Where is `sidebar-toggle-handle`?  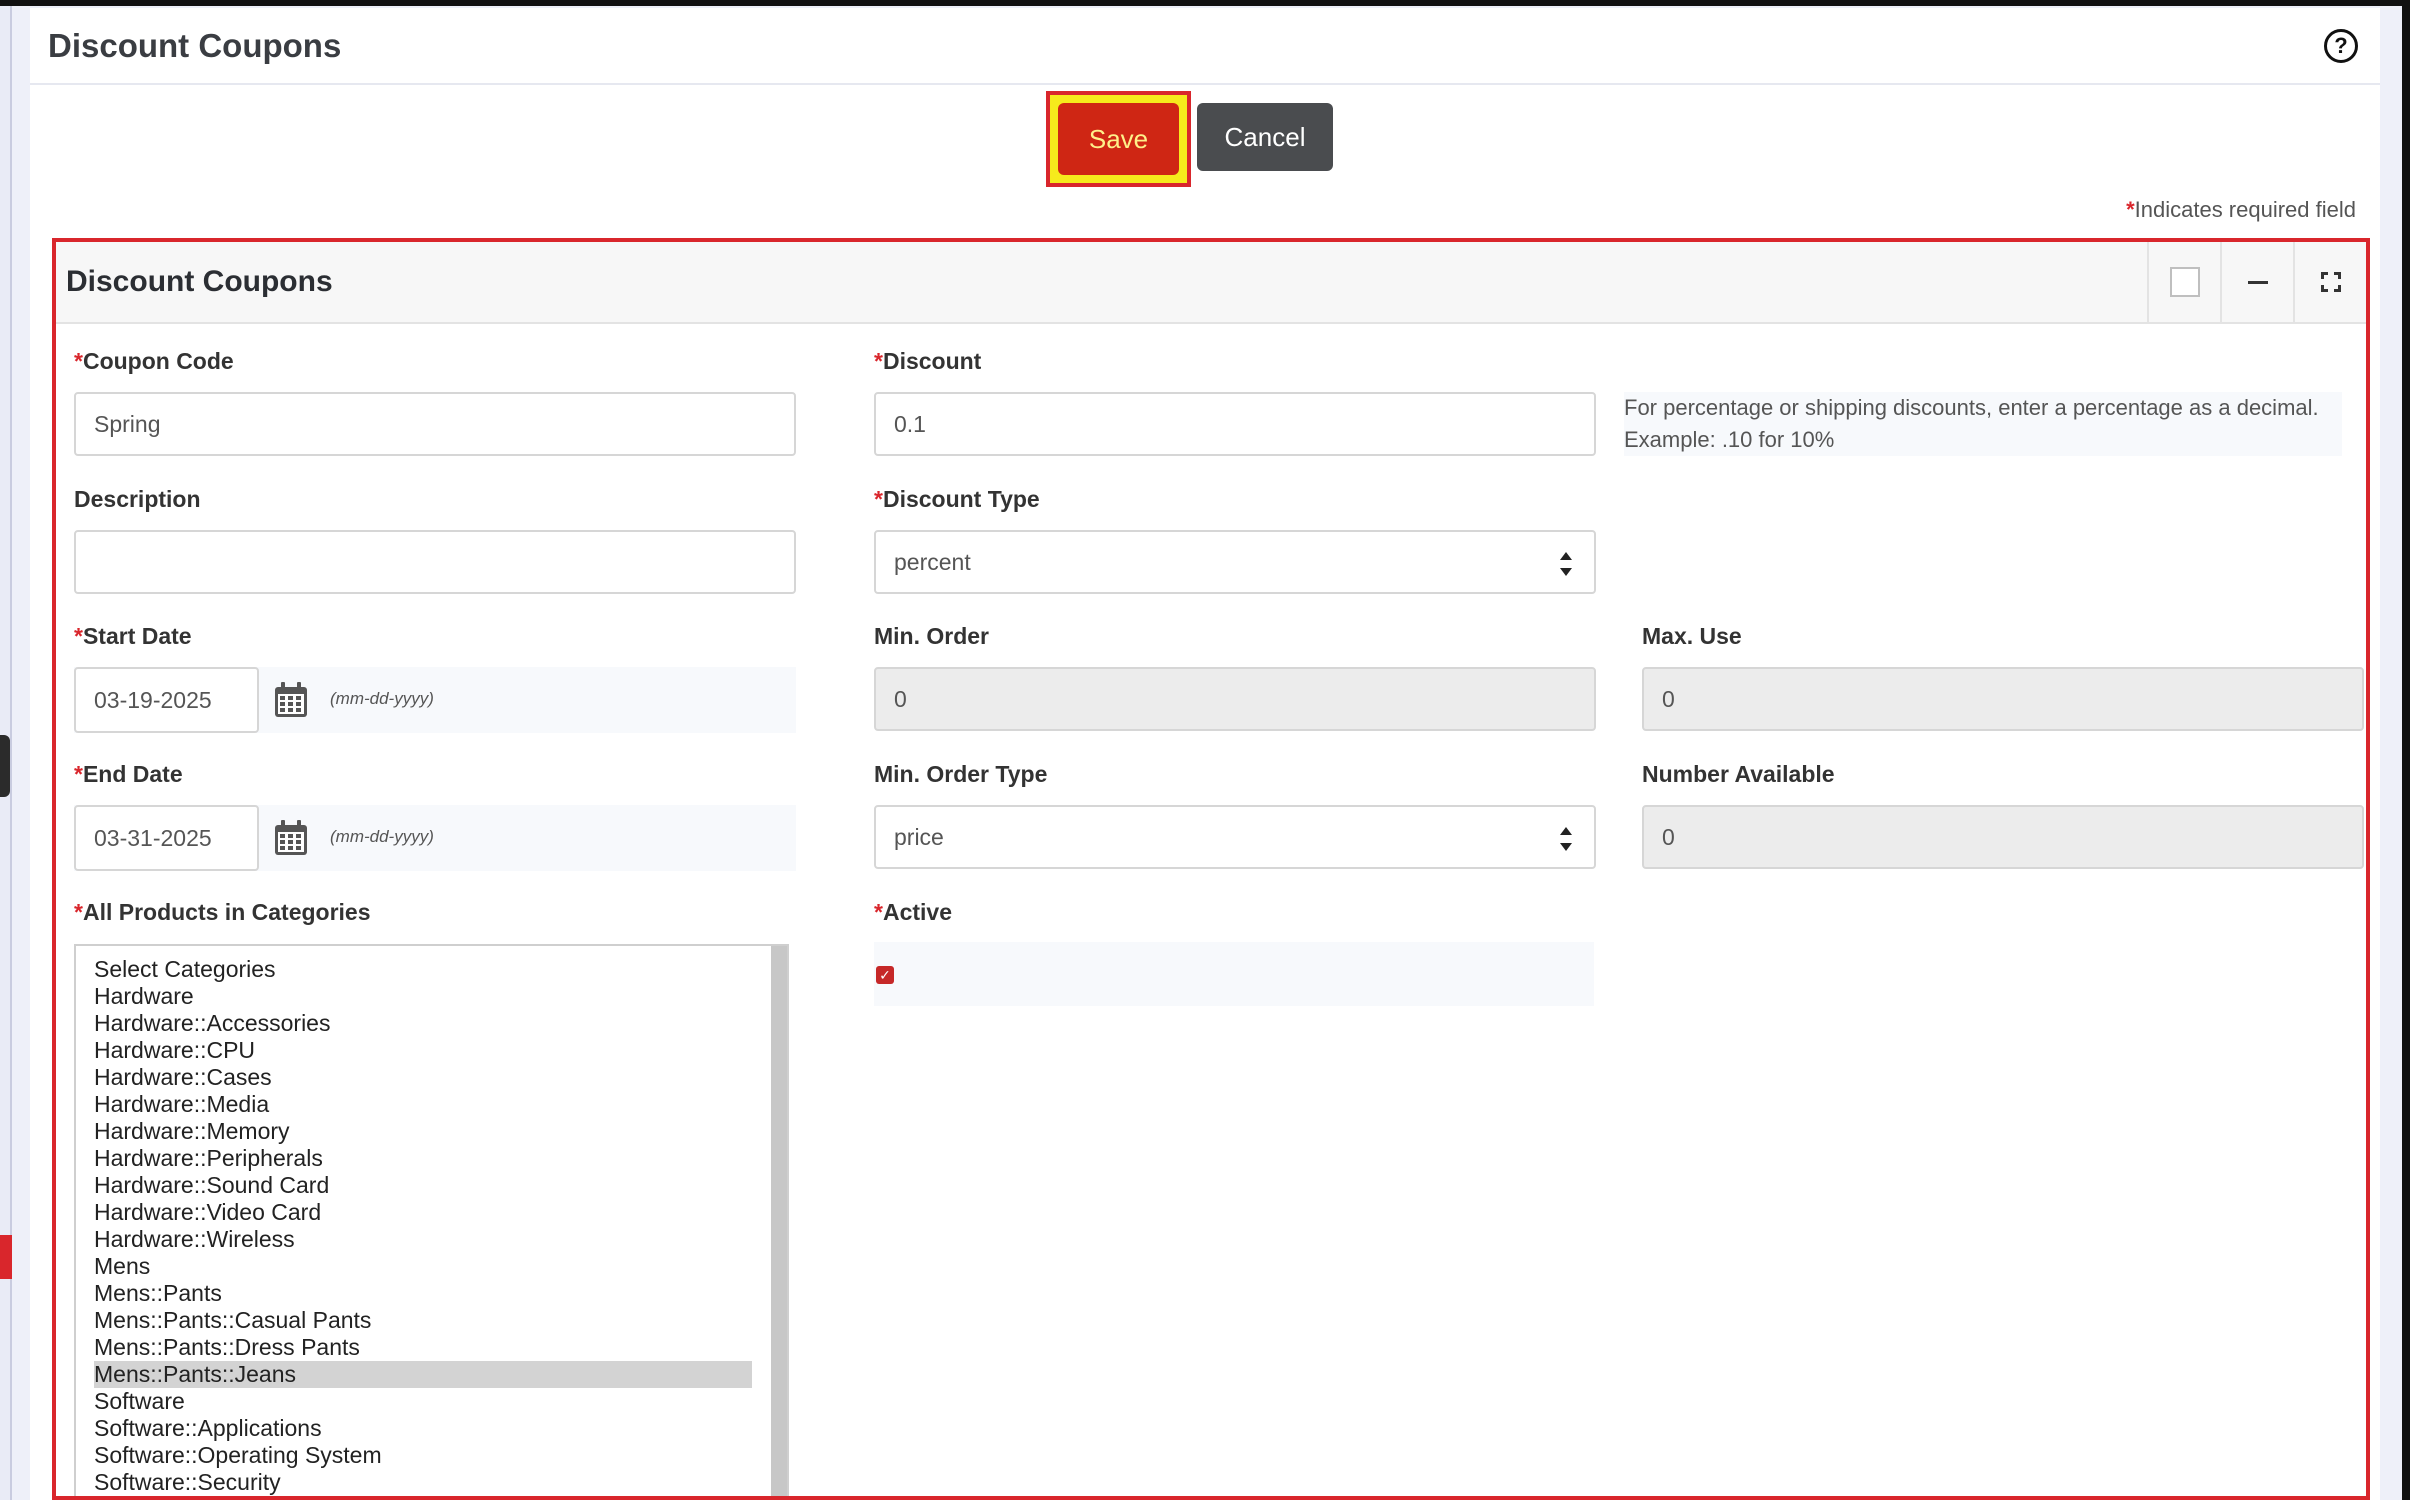
sidebar-toggle-handle is located at coordinates (5, 766).